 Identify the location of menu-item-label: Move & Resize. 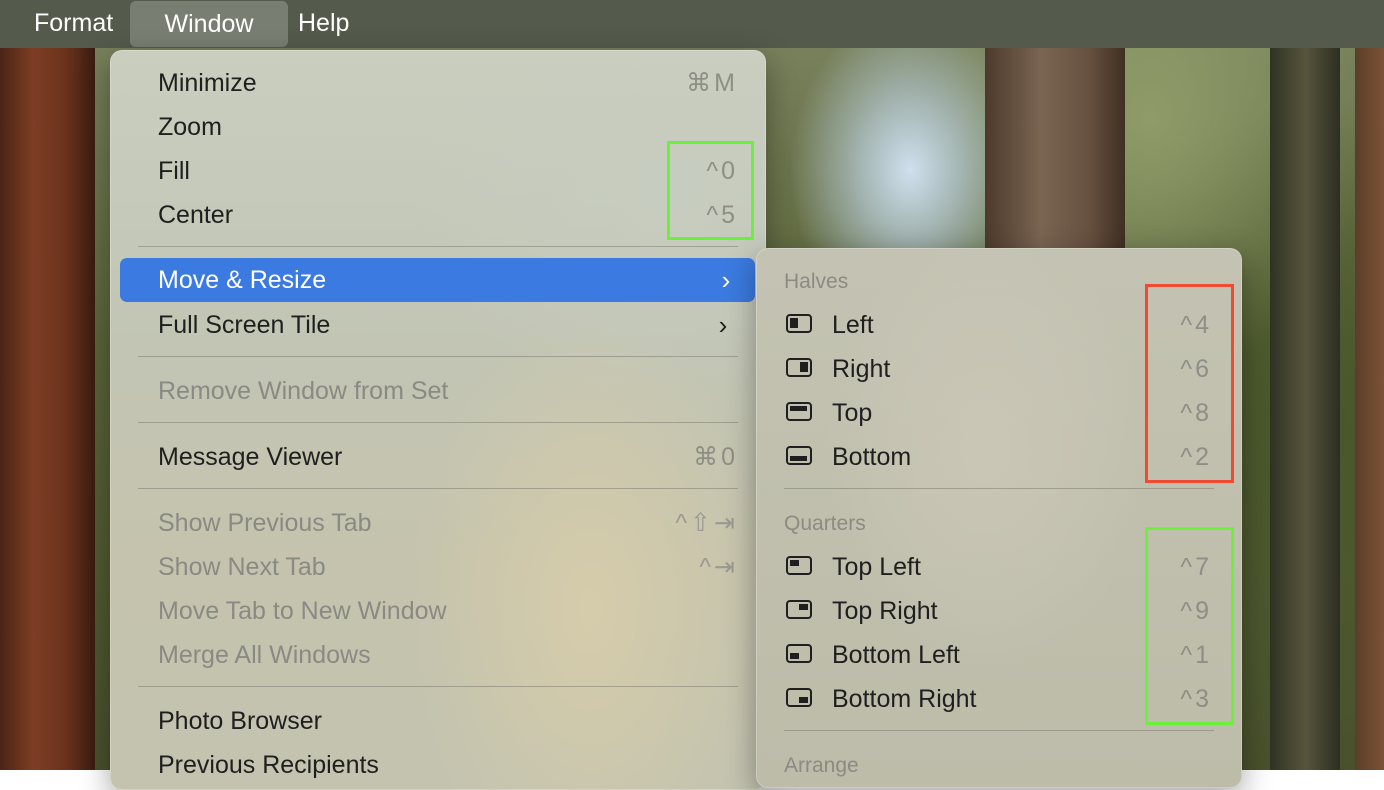
(242, 280).